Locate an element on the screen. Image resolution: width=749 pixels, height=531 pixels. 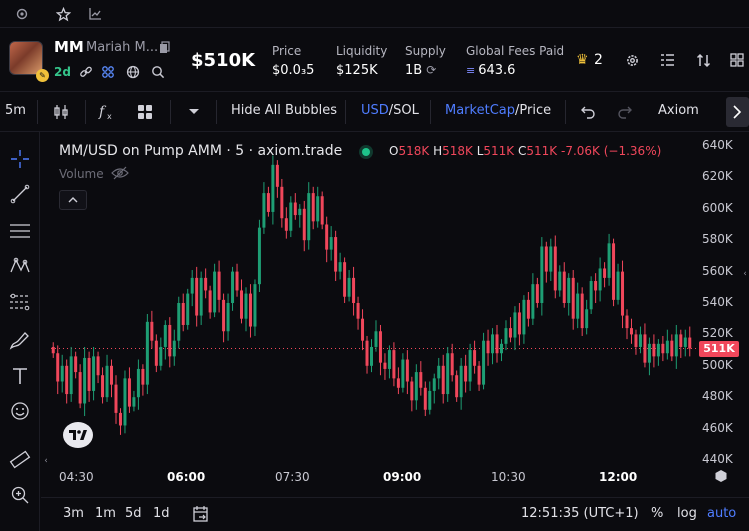
price-axis-tick: 600K is located at coordinates (717, 207).